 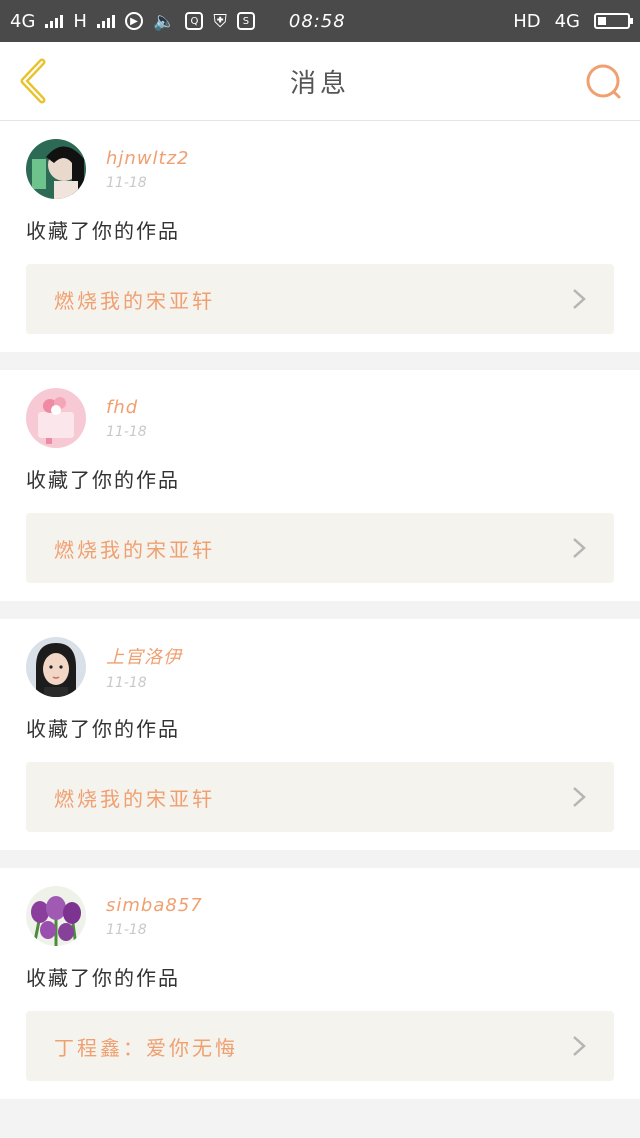 I want to click on status-bar: 4G H ▶ 🔈 Q ⛨ S 08:58 HD 4G, so click(x=320, y=21).